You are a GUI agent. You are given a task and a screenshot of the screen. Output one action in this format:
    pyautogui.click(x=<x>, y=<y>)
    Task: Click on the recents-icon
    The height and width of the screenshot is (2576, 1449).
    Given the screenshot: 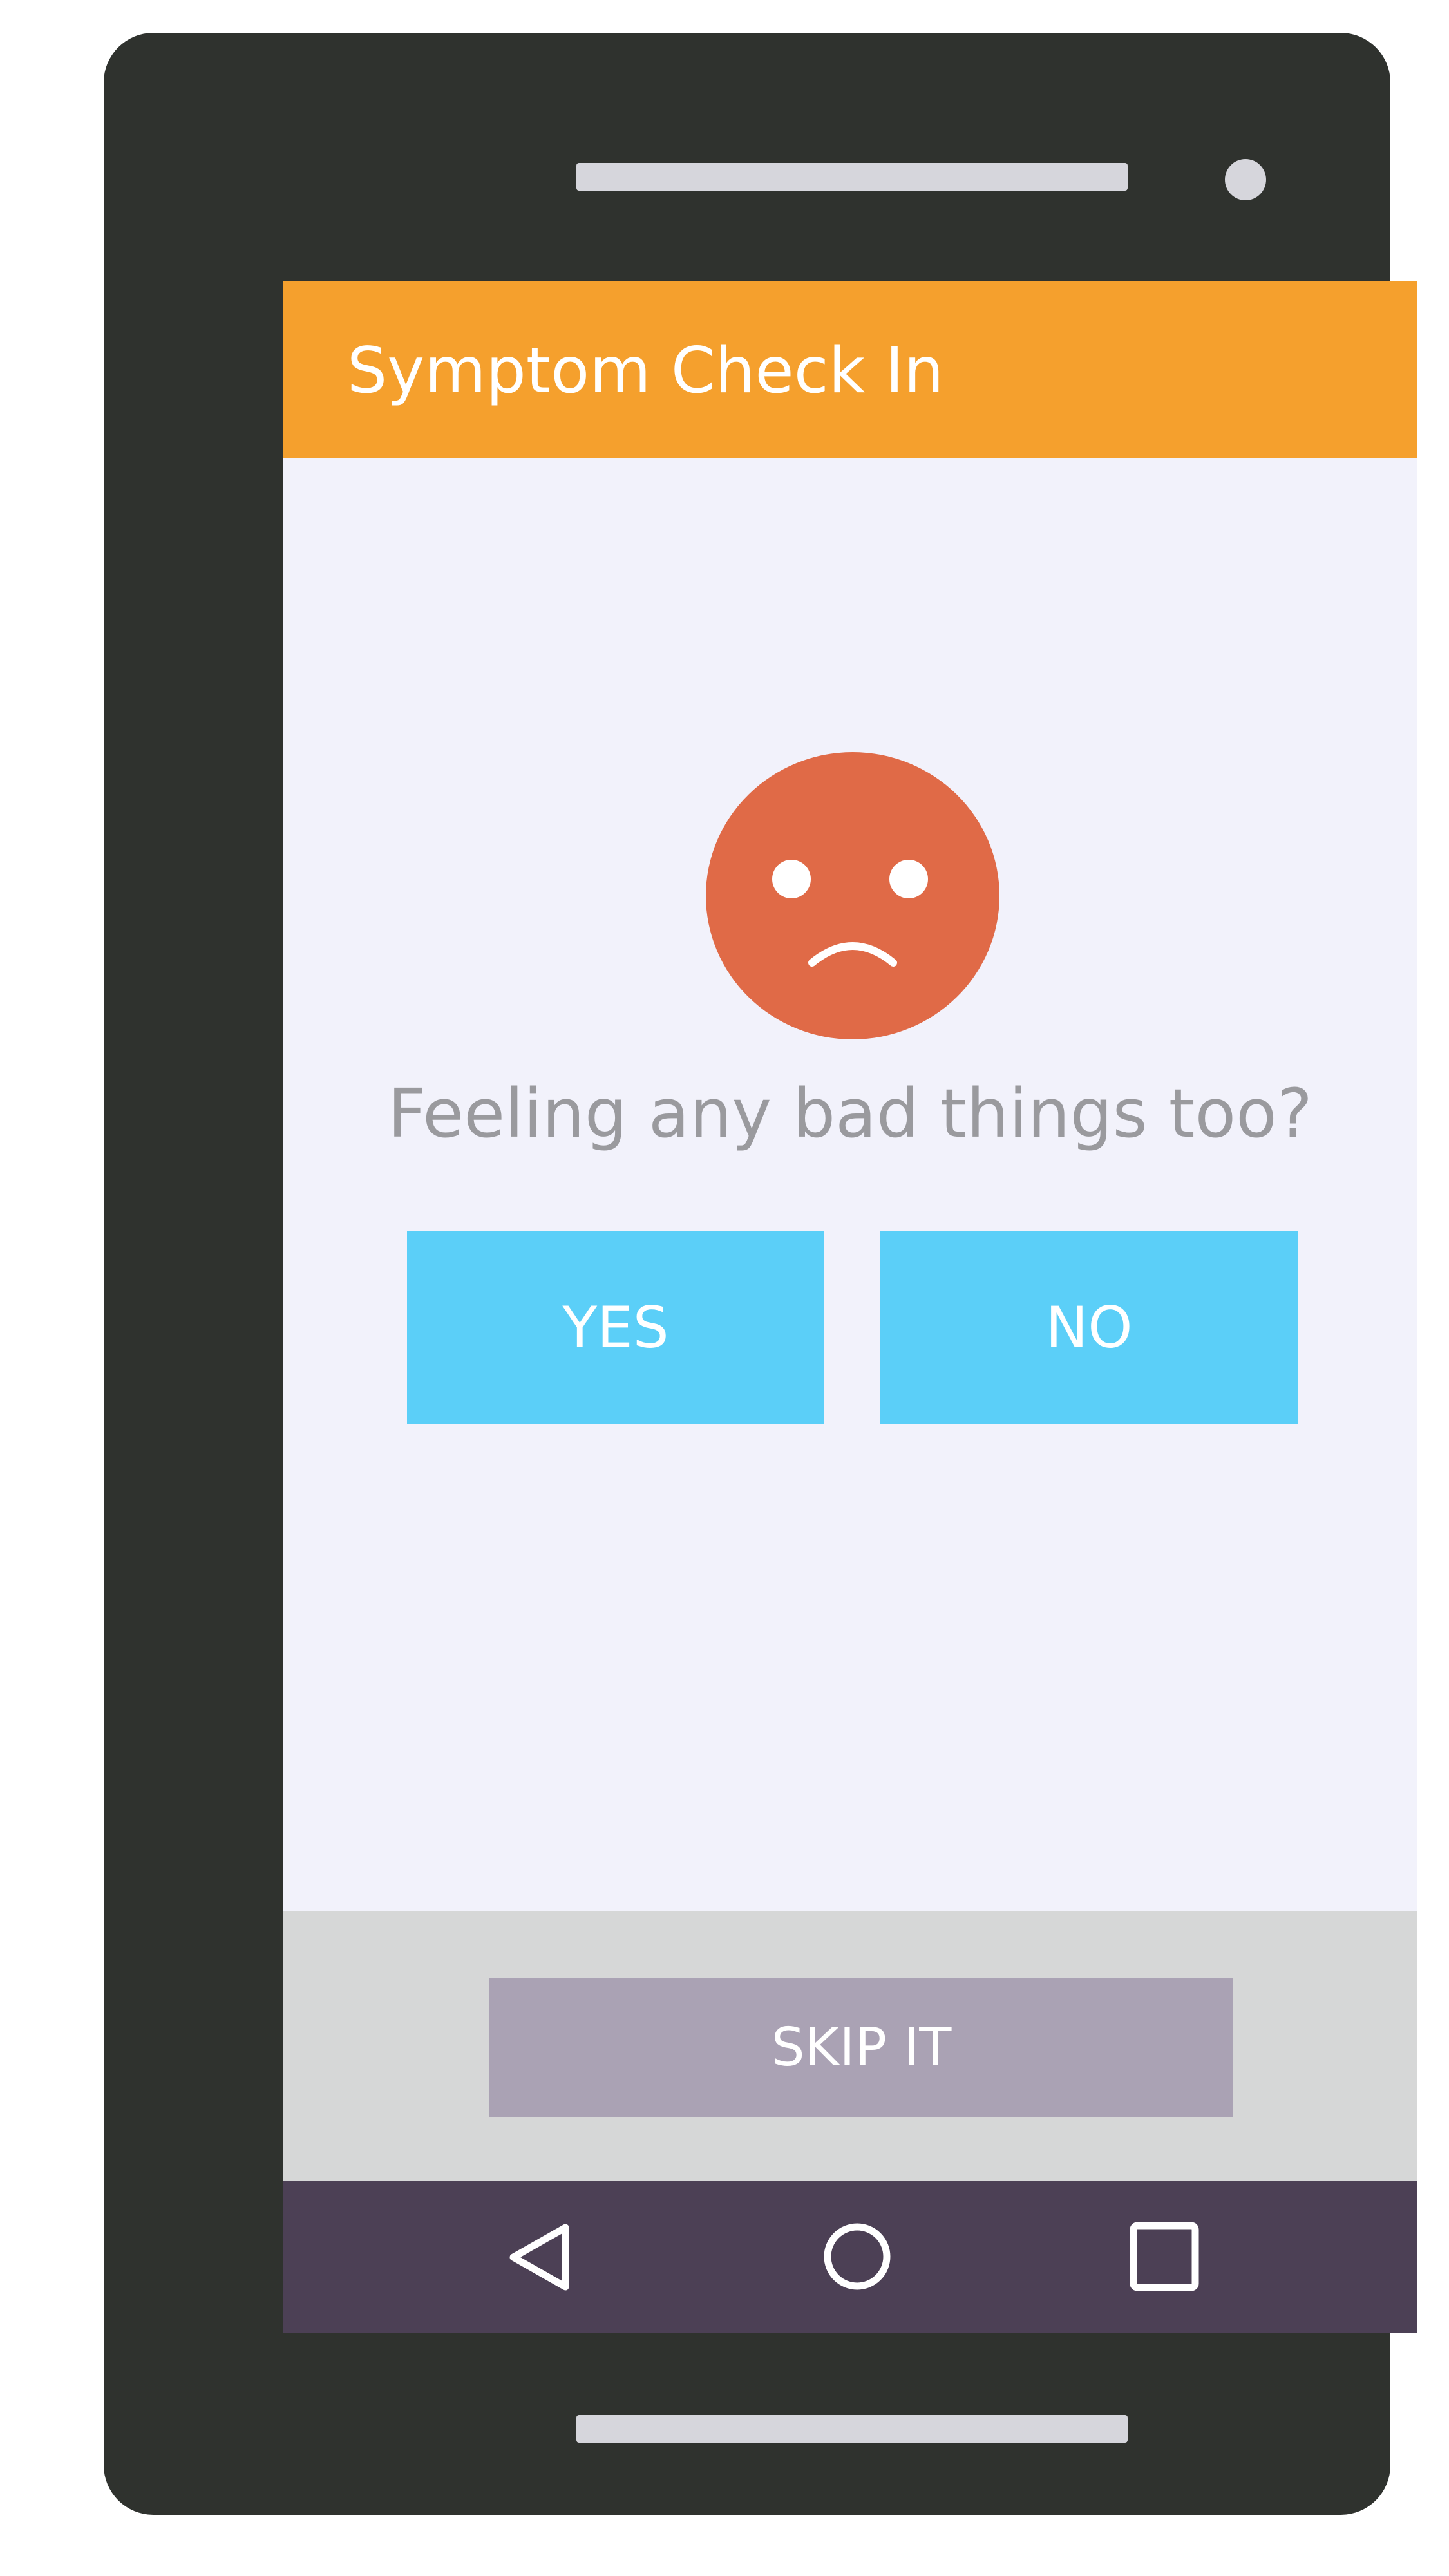 What is the action you would take?
    pyautogui.click(x=1164, y=2256)
    